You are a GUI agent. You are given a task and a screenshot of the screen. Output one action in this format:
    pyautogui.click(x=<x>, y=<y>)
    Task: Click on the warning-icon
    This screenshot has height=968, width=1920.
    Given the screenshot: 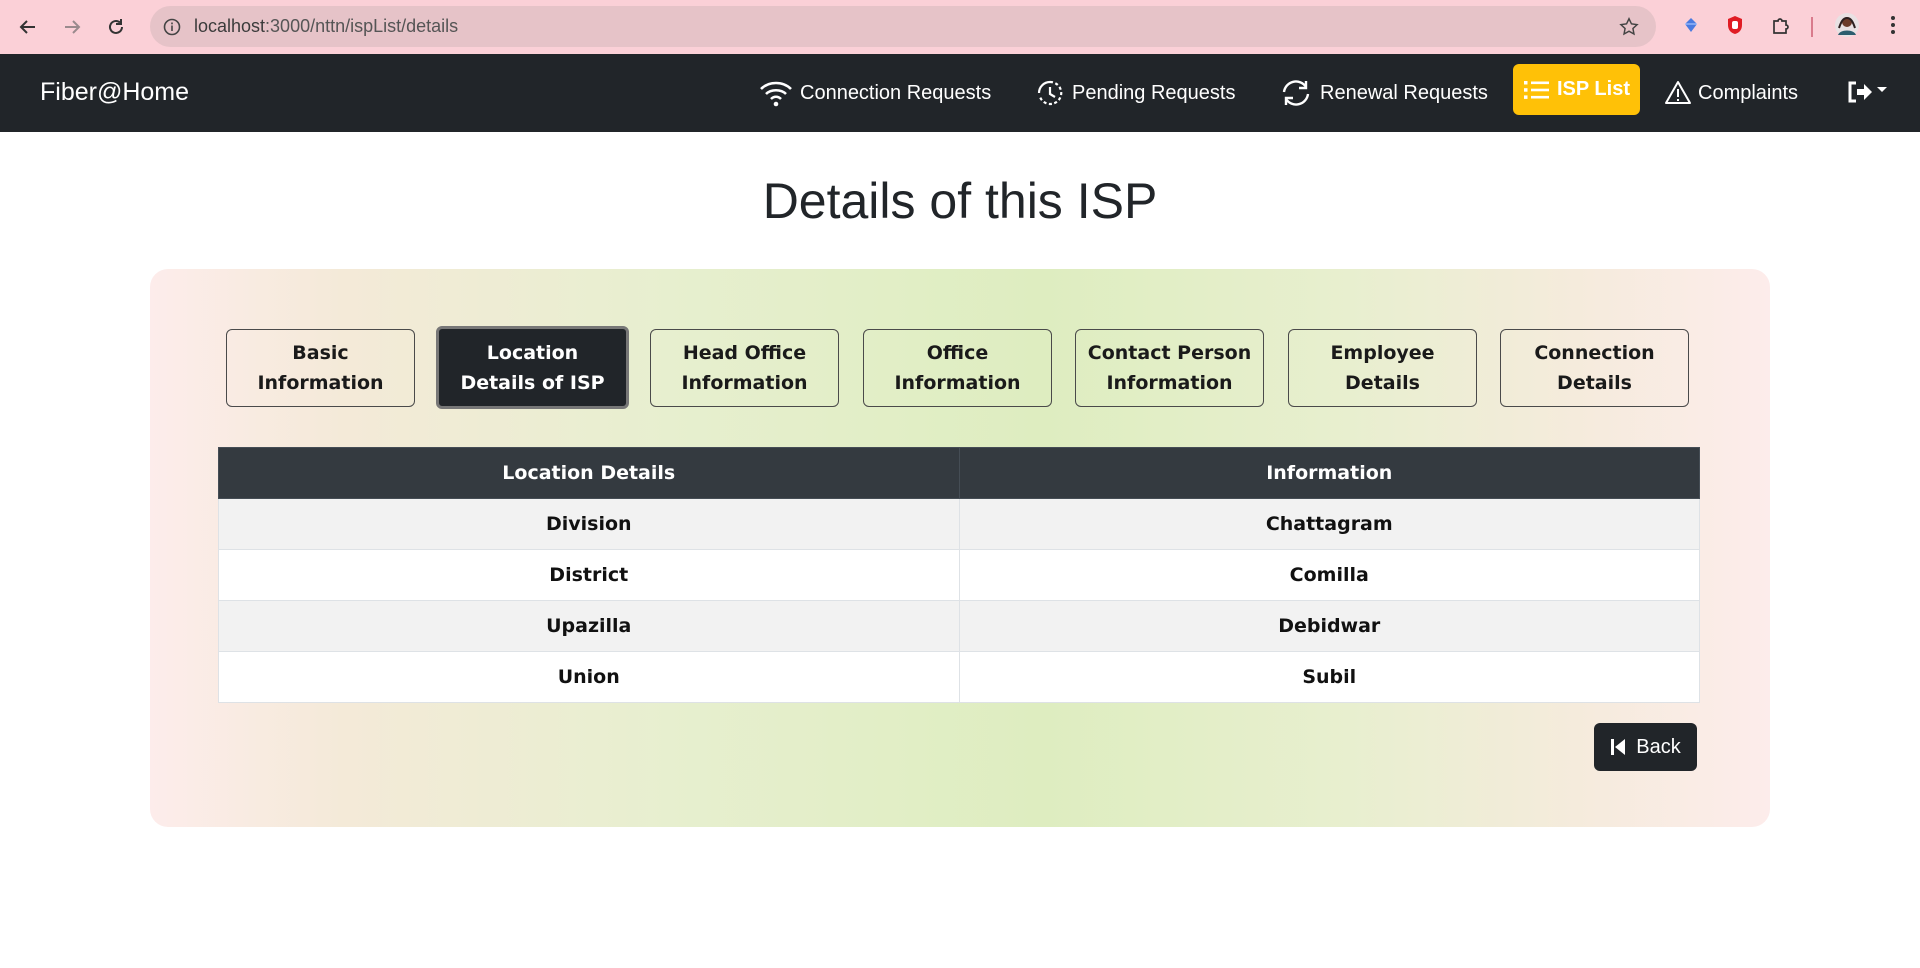 What is the action you would take?
    pyautogui.click(x=1678, y=92)
    